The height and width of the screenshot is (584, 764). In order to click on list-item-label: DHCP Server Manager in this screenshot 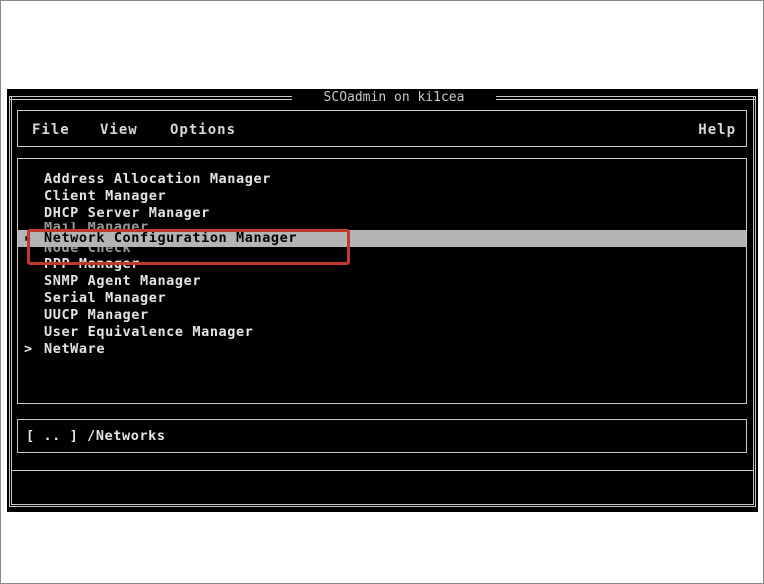, I will do `click(127, 213)`.